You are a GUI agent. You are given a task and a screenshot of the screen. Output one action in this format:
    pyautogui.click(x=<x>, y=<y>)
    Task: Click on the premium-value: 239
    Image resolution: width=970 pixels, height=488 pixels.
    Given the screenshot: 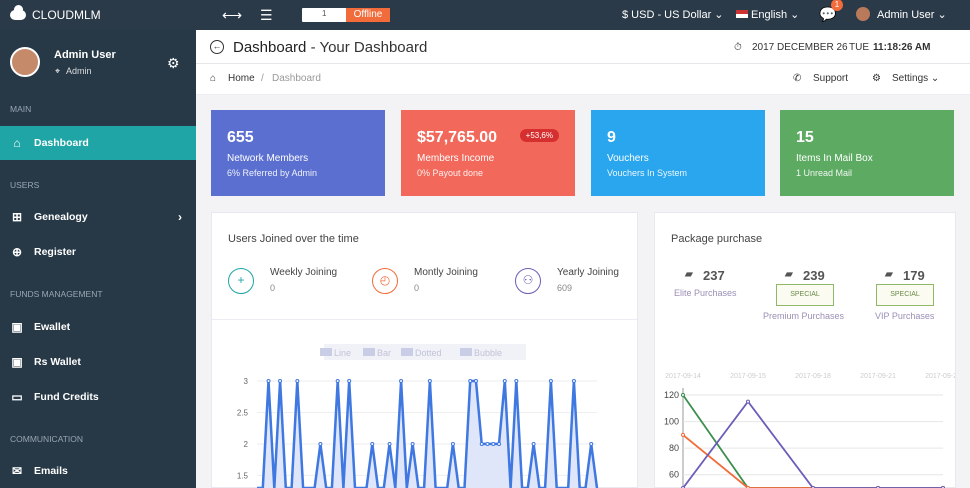 What is the action you would take?
    pyautogui.click(x=814, y=275)
    